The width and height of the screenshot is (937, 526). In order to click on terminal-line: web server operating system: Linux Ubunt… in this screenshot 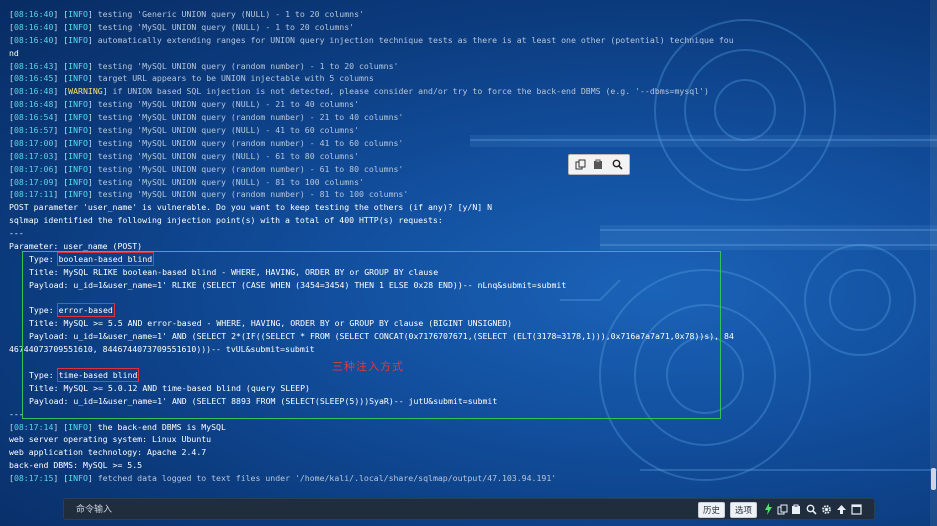, I will do `click(461, 439)`.